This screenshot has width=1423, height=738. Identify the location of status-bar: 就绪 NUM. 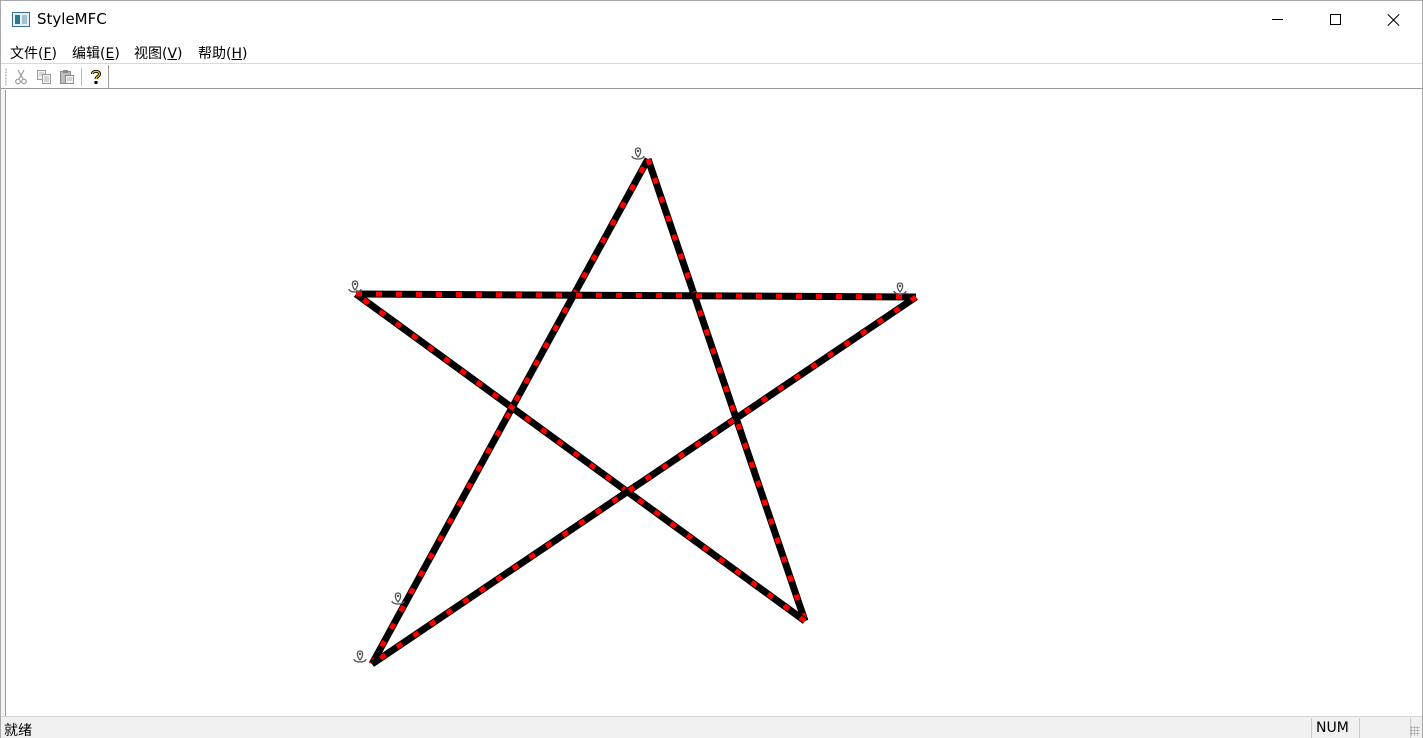
(711, 727).